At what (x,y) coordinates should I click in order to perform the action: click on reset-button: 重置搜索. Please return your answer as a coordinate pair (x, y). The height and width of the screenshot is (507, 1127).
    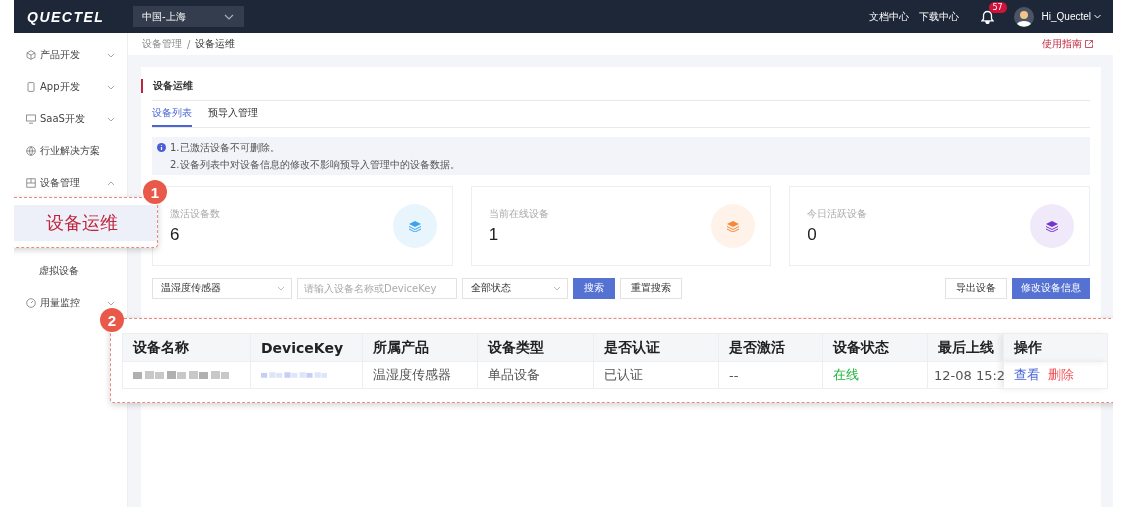
    Looking at the image, I should click on (651, 288).